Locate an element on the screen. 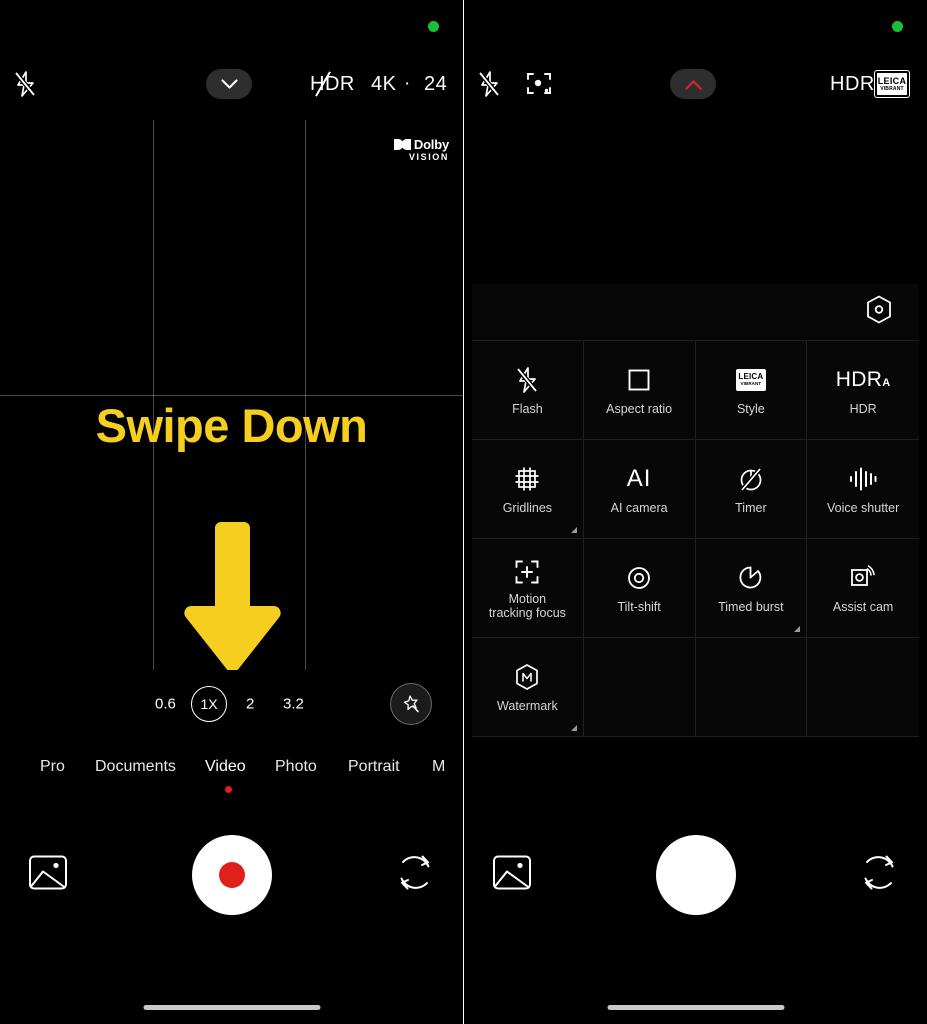  setting-label: Gridlines is located at coordinates (527, 507).